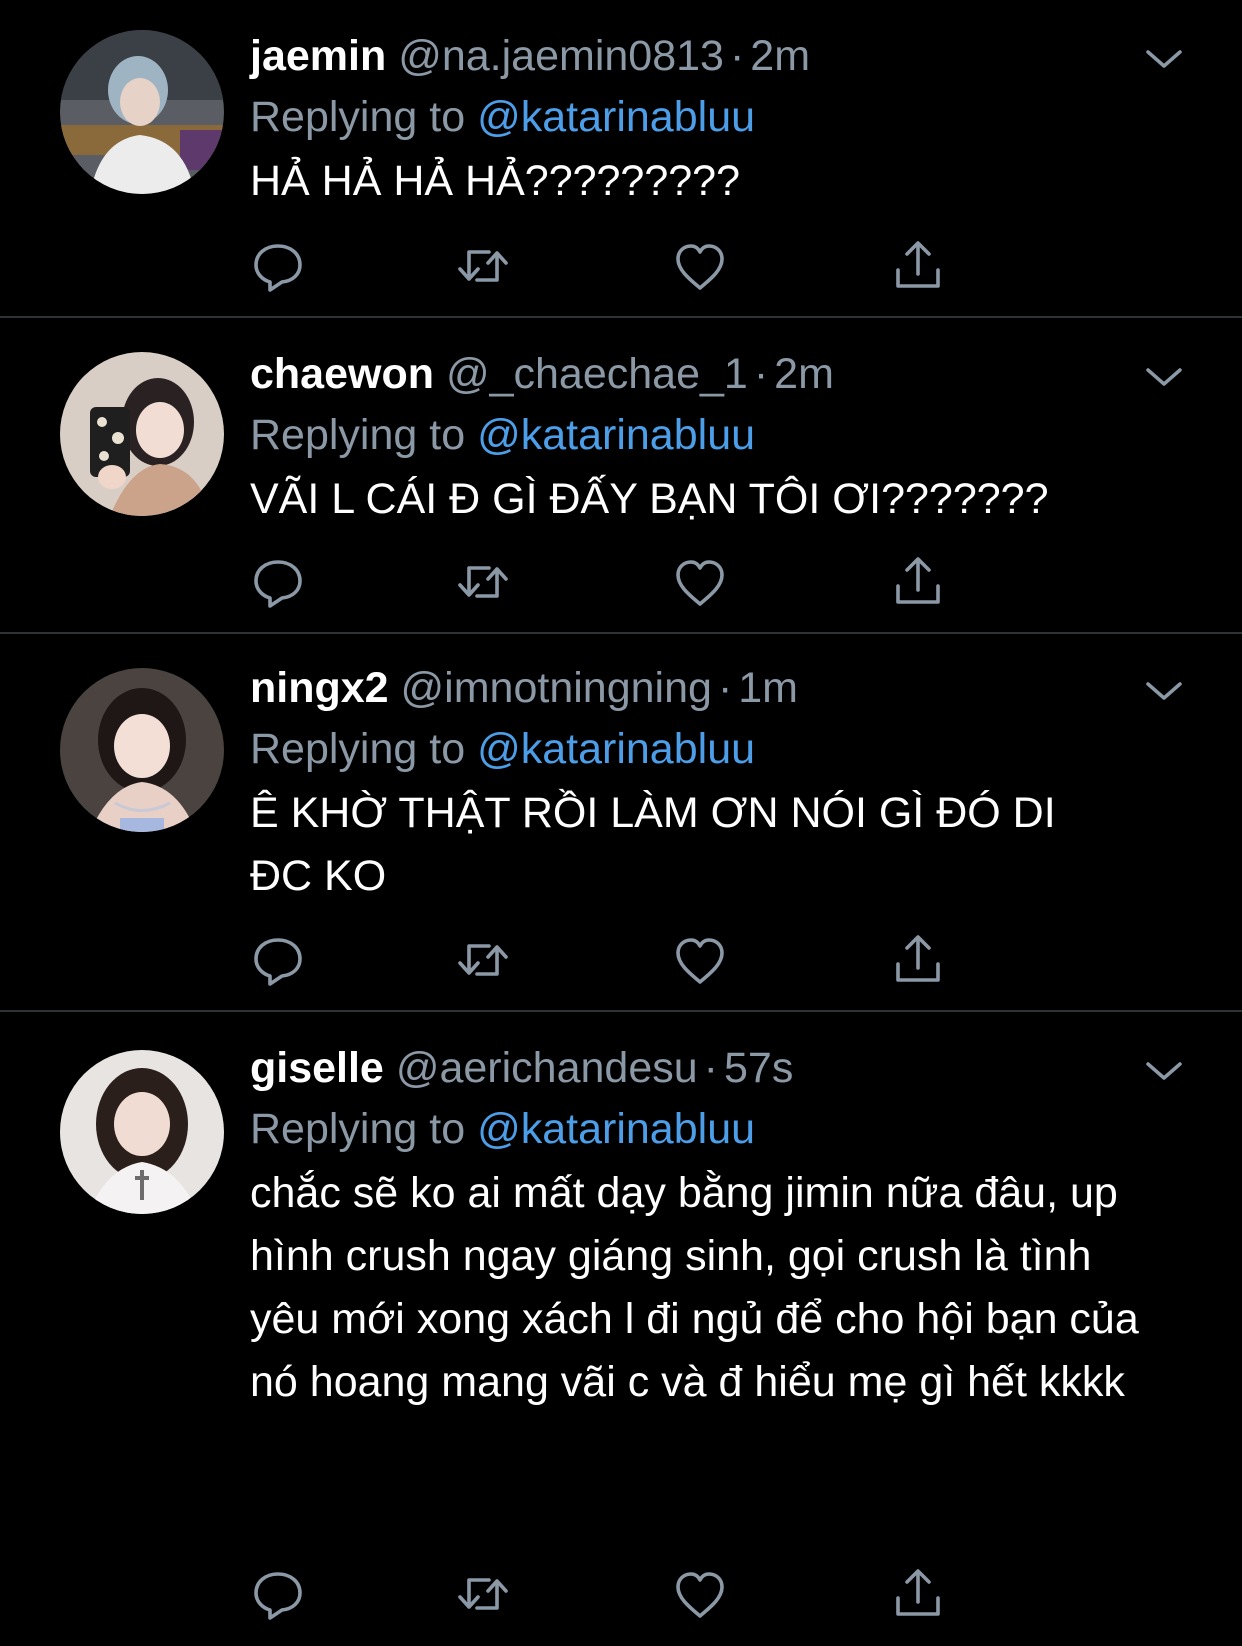  I want to click on username: @imnotningning, so click(556, 688).